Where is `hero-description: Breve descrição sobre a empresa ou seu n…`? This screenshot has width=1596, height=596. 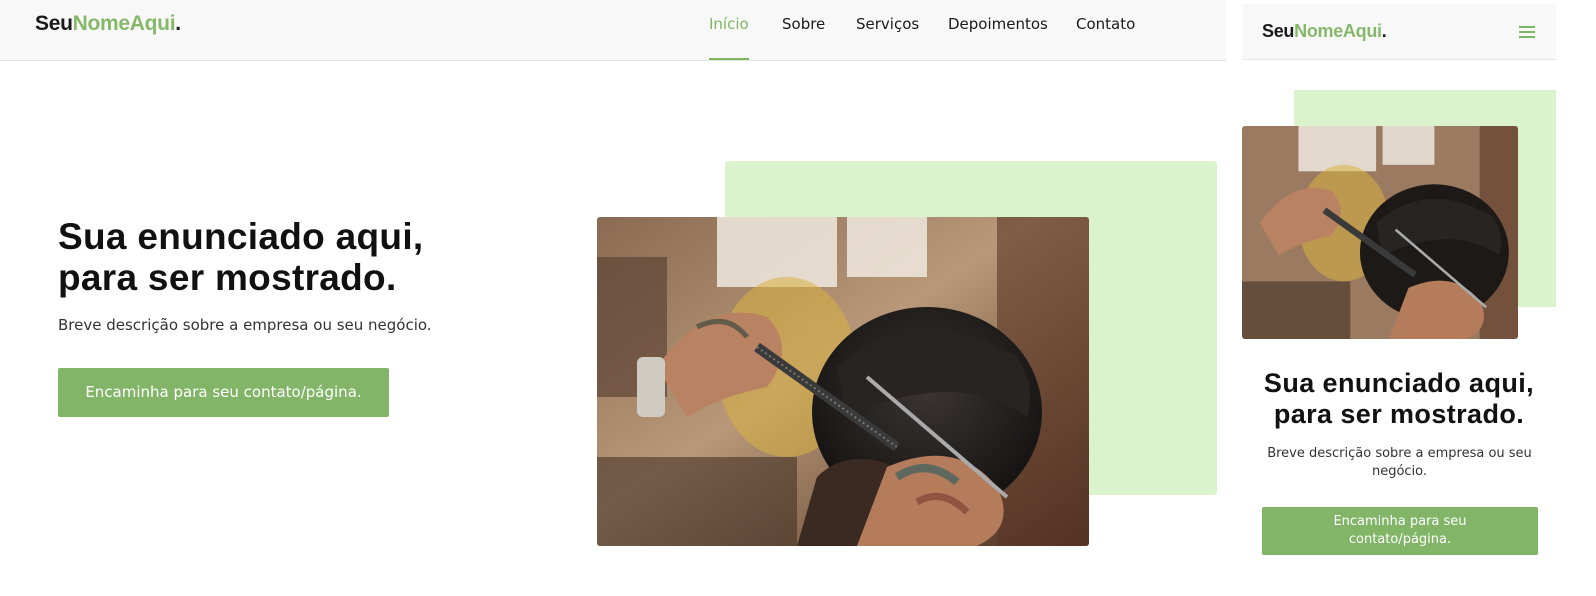
hero-description: Breve descrição sobre a empresa ou seu n… is located at coordinates (245, 325).